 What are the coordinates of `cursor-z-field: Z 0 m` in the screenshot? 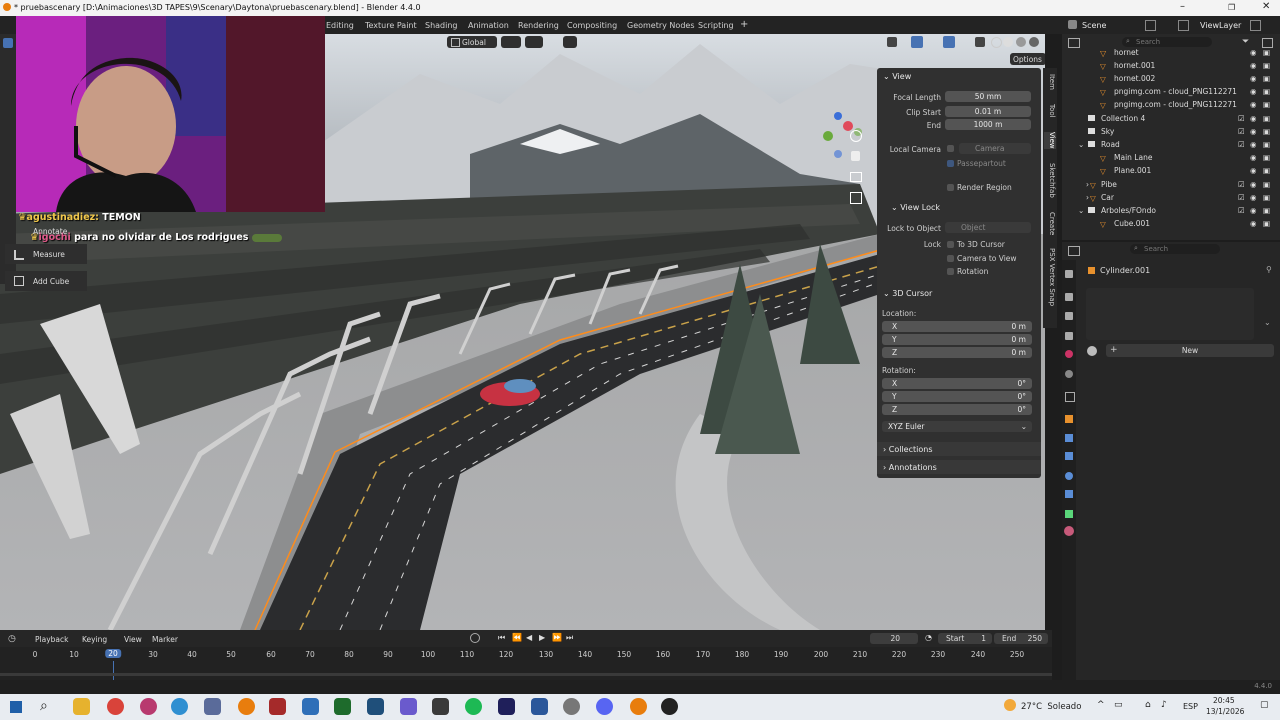 It's located at (957, 352).